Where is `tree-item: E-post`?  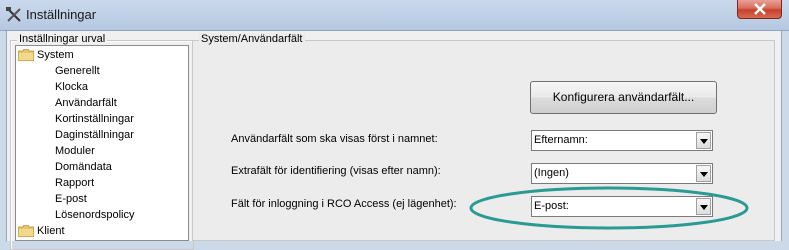 tree-item: E-post is located at coordinates (71, 199).